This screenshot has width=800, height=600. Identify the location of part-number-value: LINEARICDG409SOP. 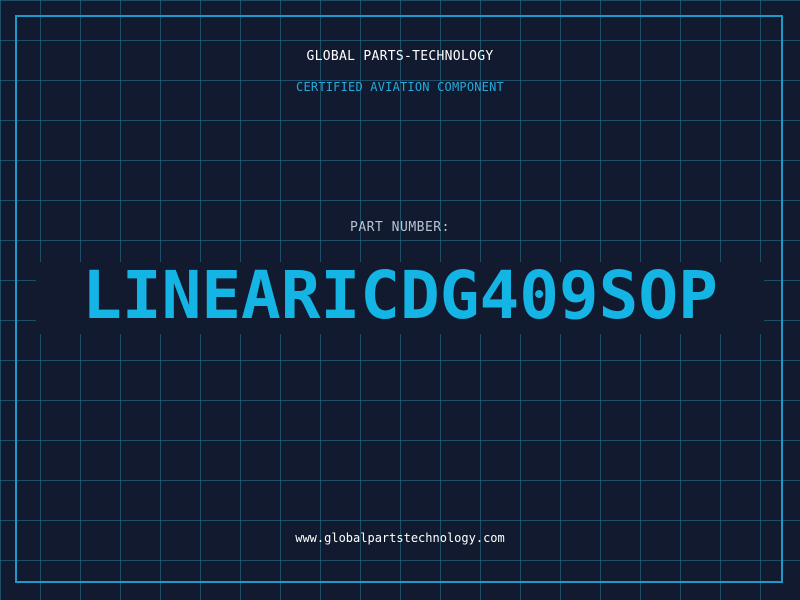
(400, 295).